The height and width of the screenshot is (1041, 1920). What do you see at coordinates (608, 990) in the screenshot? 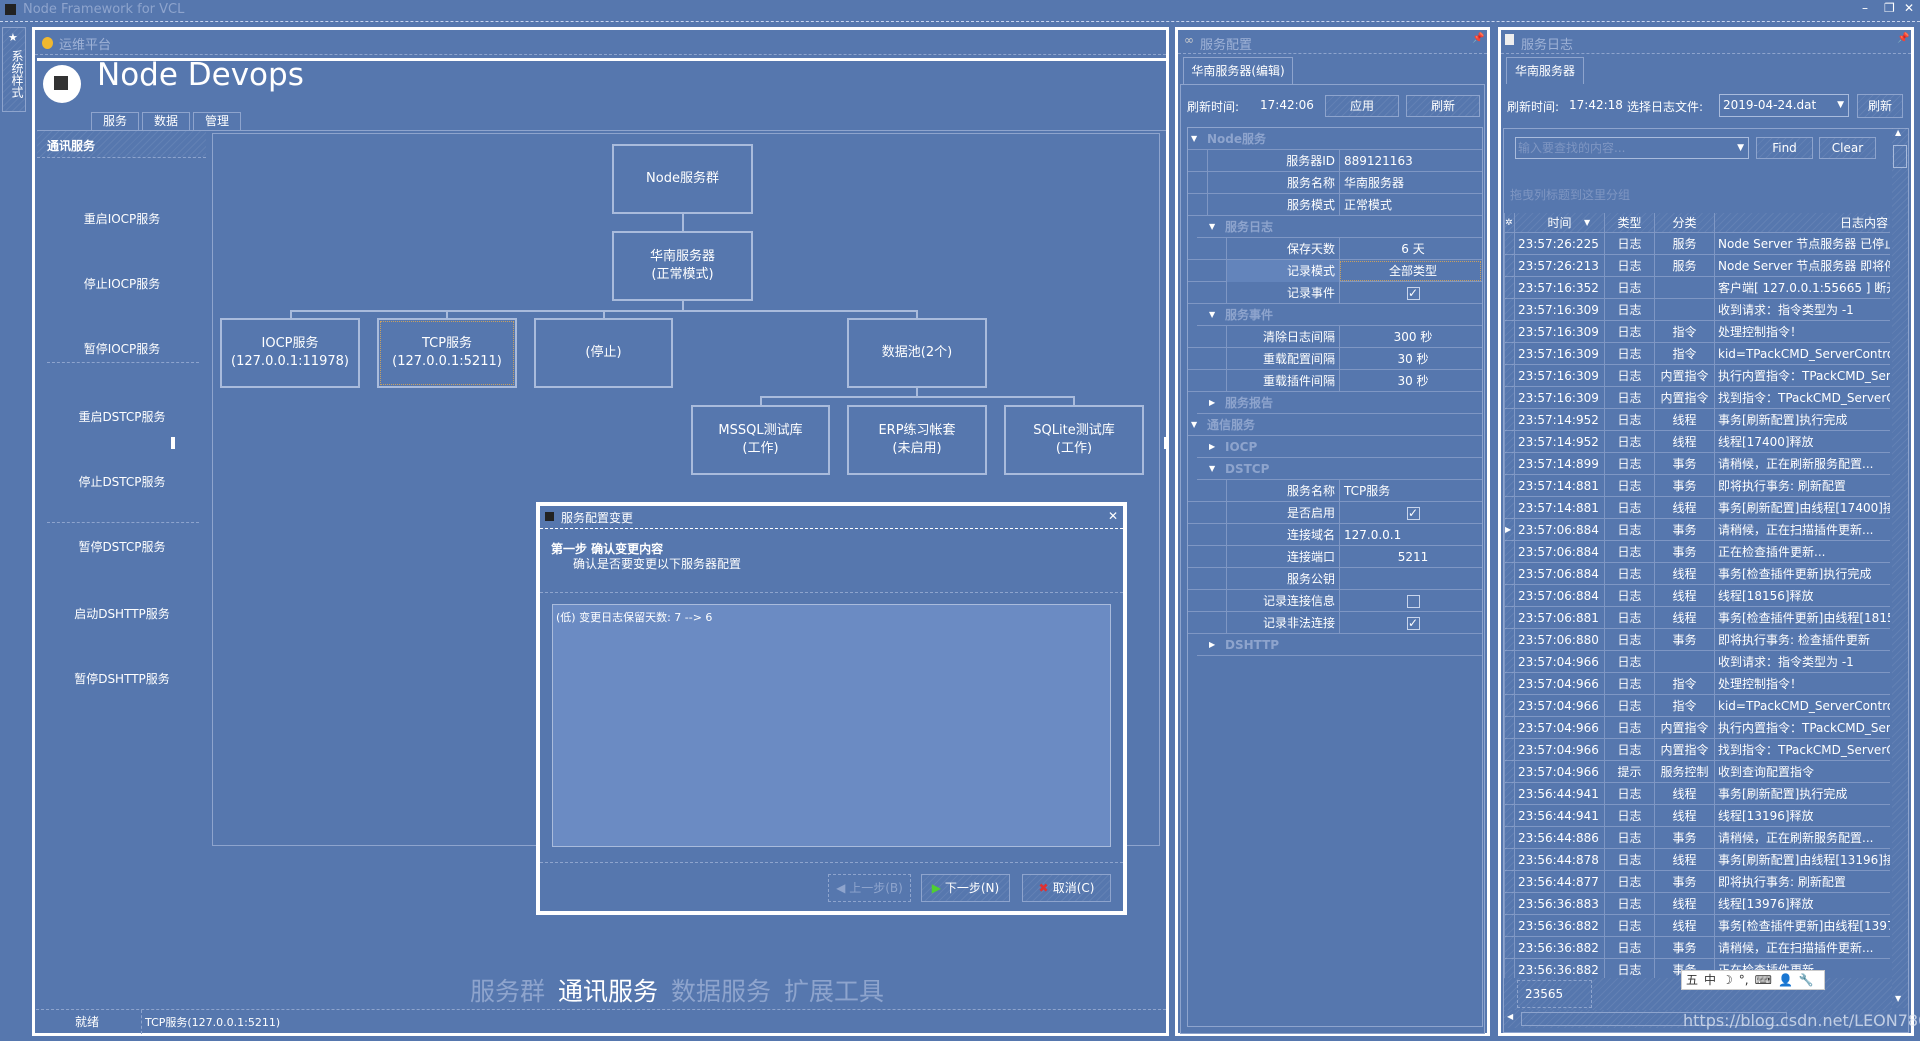
I see `bottom-tab: 通讯服务` at bounding box center [608, 990].